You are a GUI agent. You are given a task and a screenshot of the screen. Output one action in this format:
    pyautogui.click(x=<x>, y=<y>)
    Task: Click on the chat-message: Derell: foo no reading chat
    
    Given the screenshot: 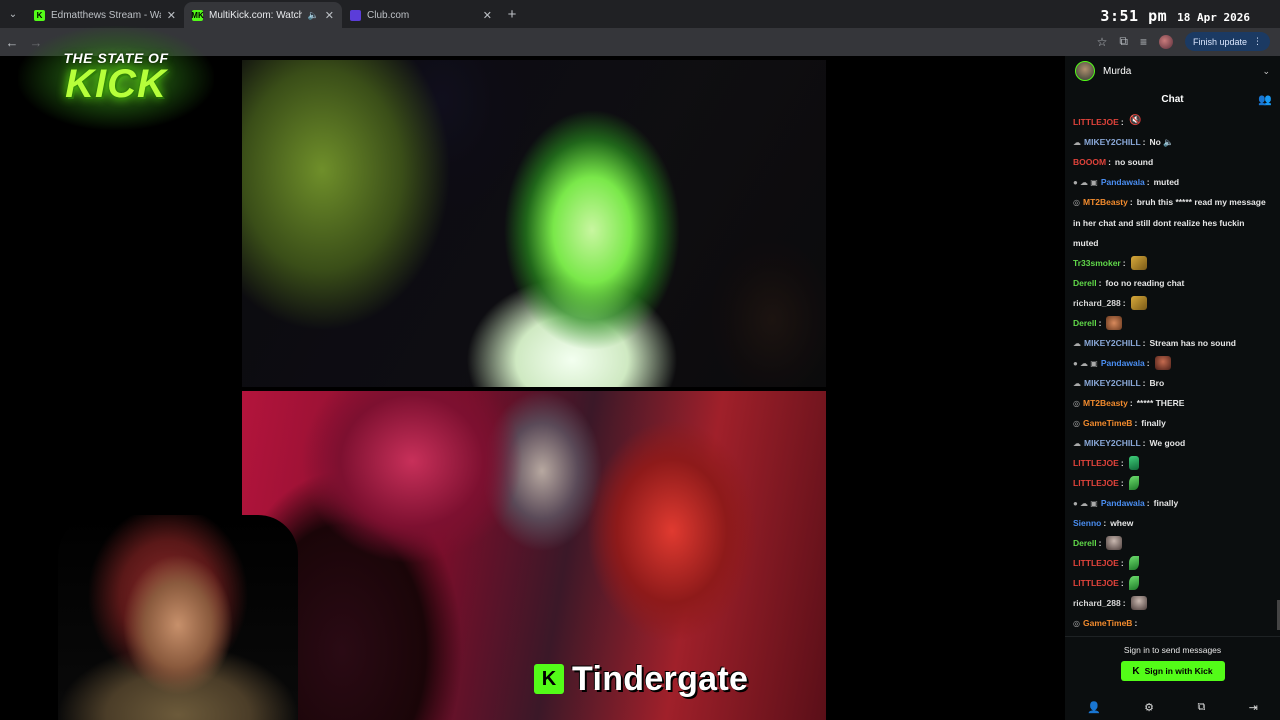 What is the action you would take?
    pyautogui.click(x=1172, y=283)
    